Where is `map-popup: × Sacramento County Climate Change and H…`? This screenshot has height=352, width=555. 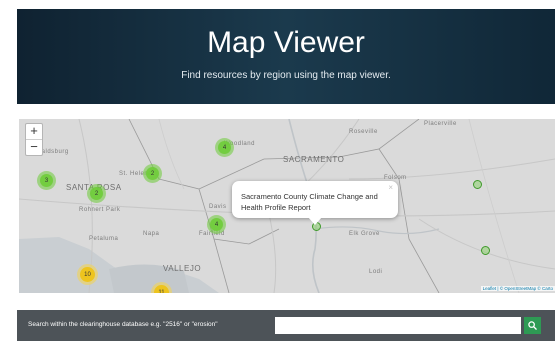
map-popup: × Sacramento County Climate Change and H… is located at coordinates (315, 203).